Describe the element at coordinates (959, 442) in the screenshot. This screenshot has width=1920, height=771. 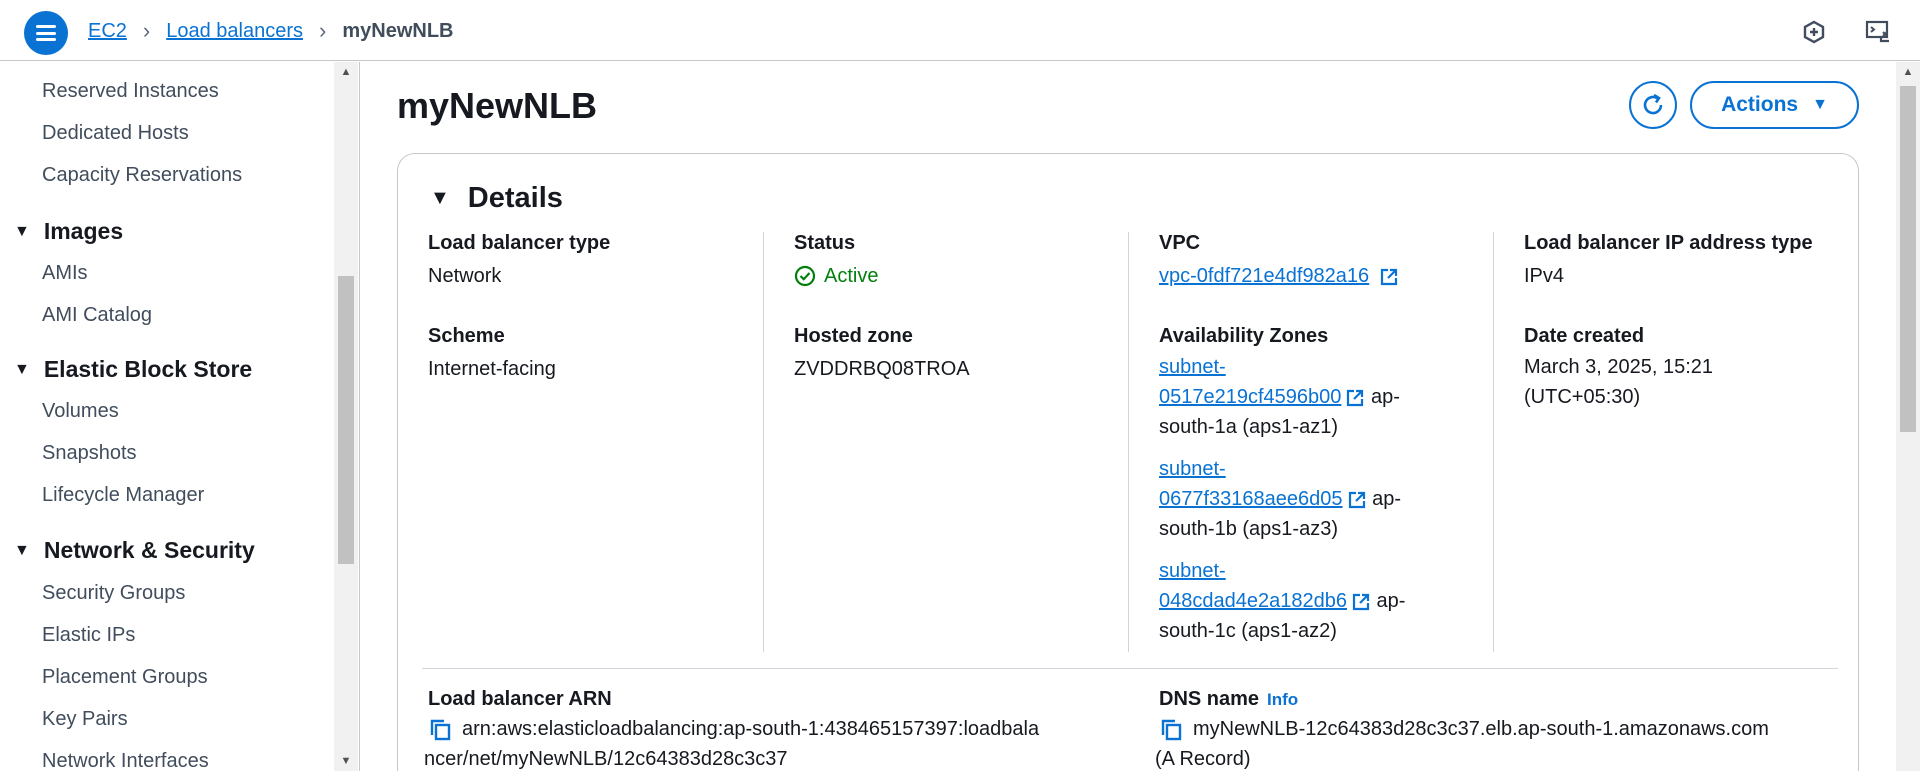
I see `details-column-2: Status Active Hosted zone ZVDDRBQ08TROA` at that location.